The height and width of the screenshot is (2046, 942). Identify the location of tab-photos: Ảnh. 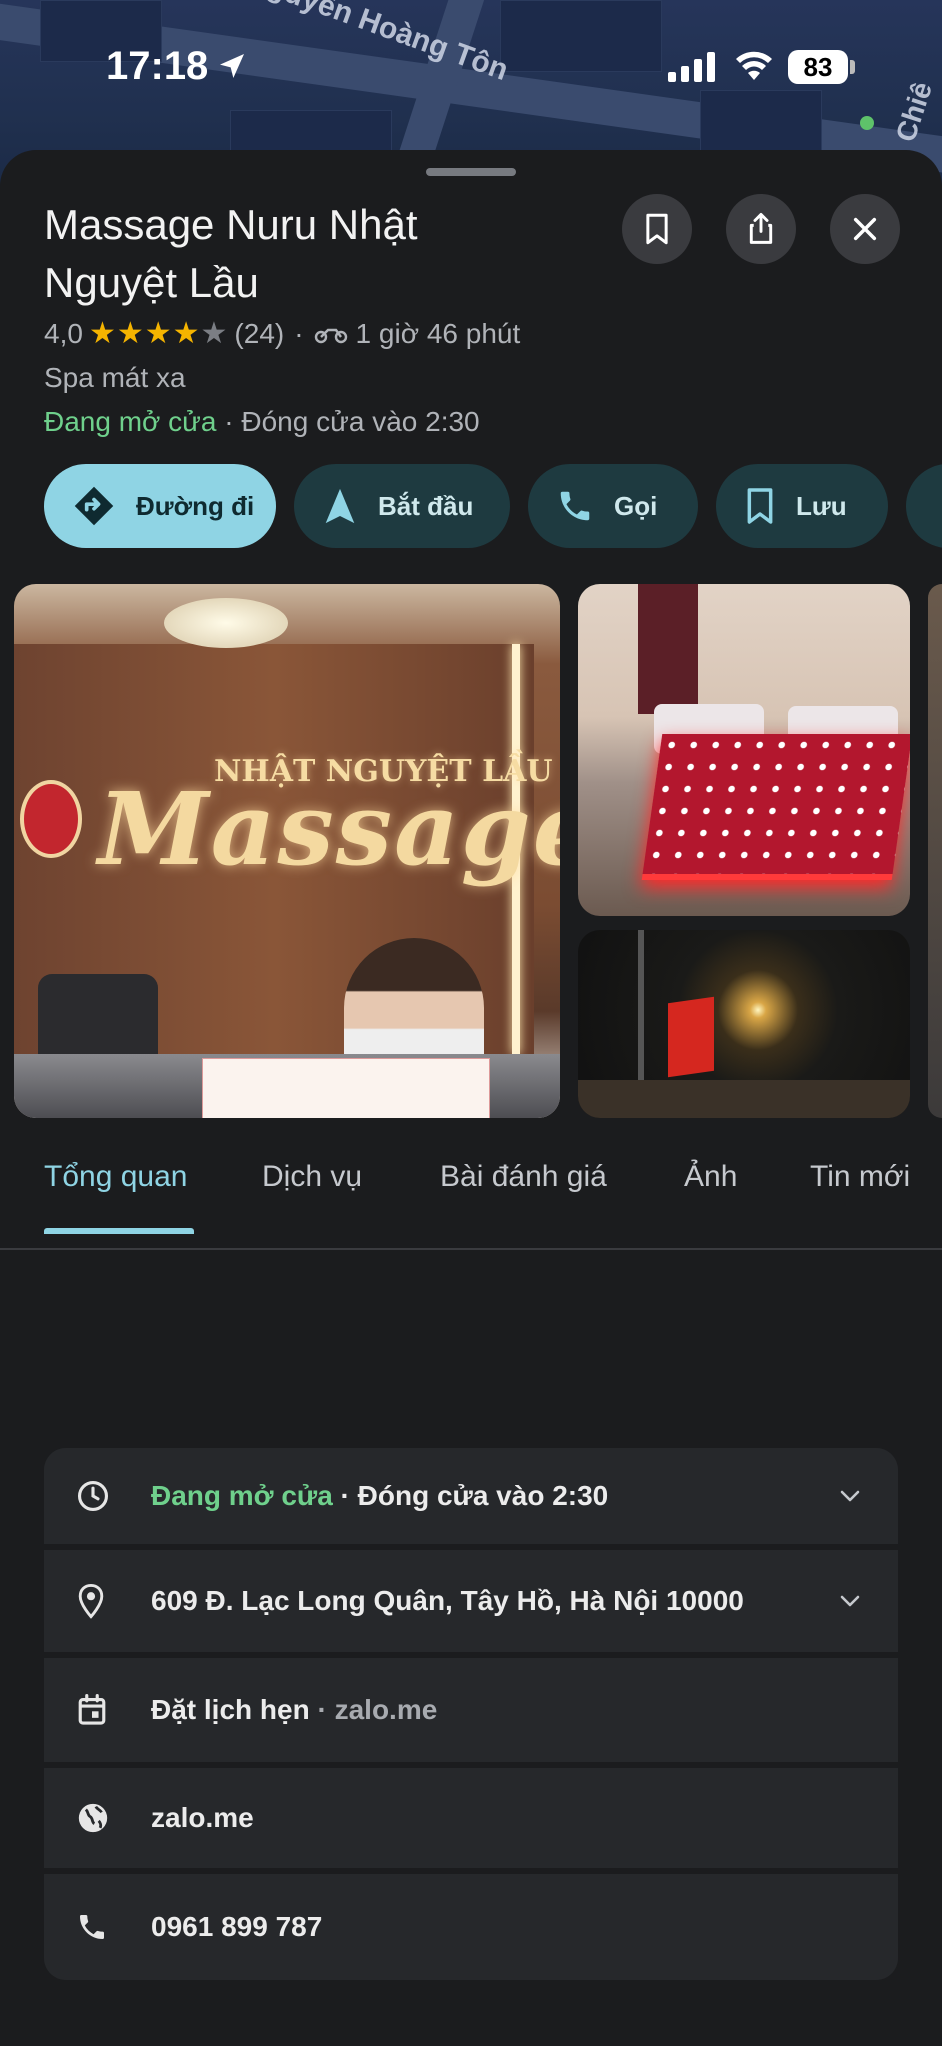
(710, 1177).